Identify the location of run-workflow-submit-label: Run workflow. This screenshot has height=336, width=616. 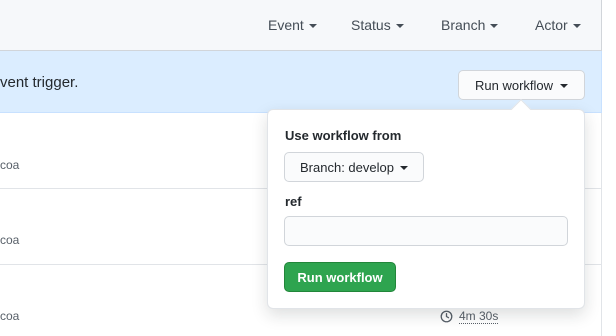
(340, 277).